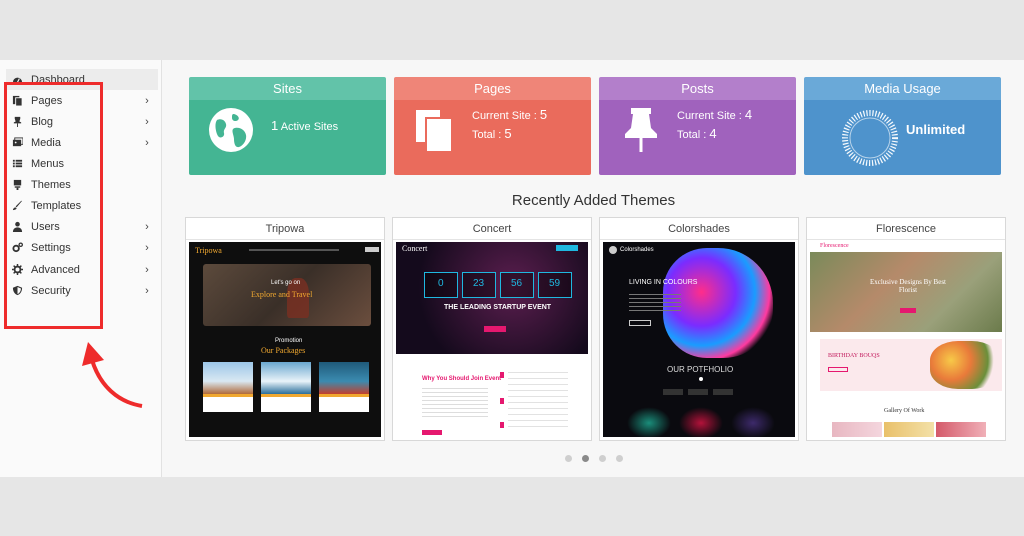 This screenshot has height=536, width=1024. I want to click on card-body: Unlimited, so click(902, 137).